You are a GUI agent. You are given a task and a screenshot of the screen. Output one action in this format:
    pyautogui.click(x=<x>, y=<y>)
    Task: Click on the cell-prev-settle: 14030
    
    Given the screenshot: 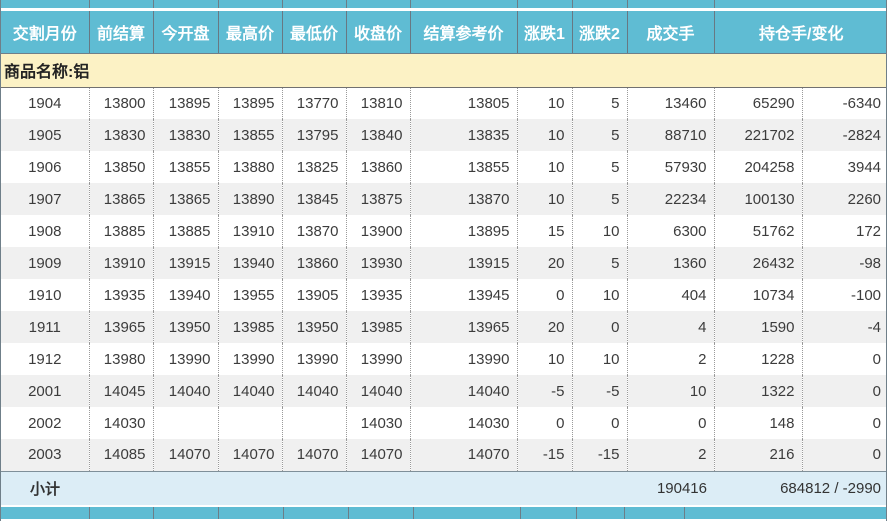 What is the action you would take?
    pyautogui.click(x=120, y=423)
    